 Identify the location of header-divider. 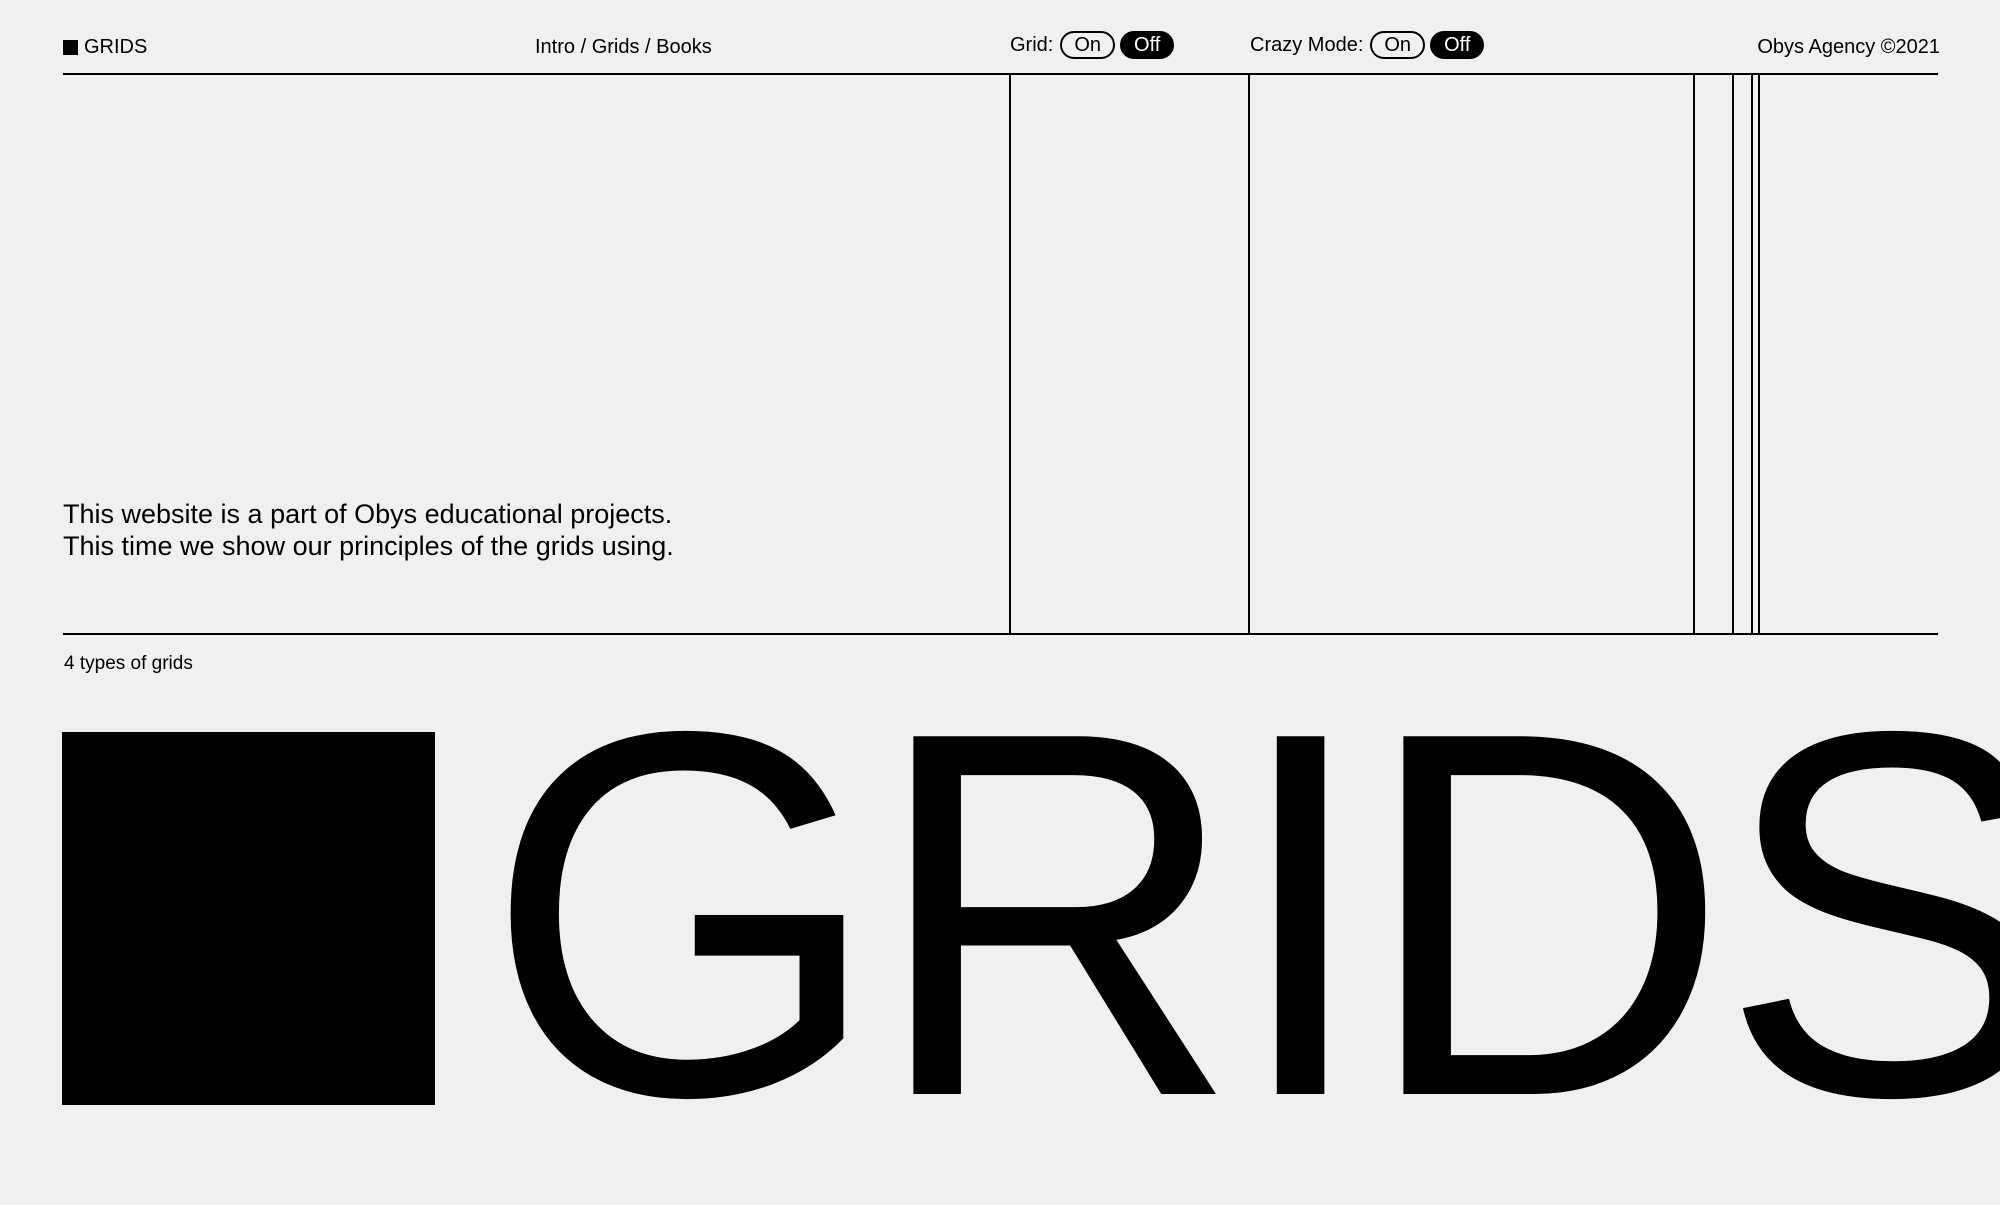
(1000, 74).